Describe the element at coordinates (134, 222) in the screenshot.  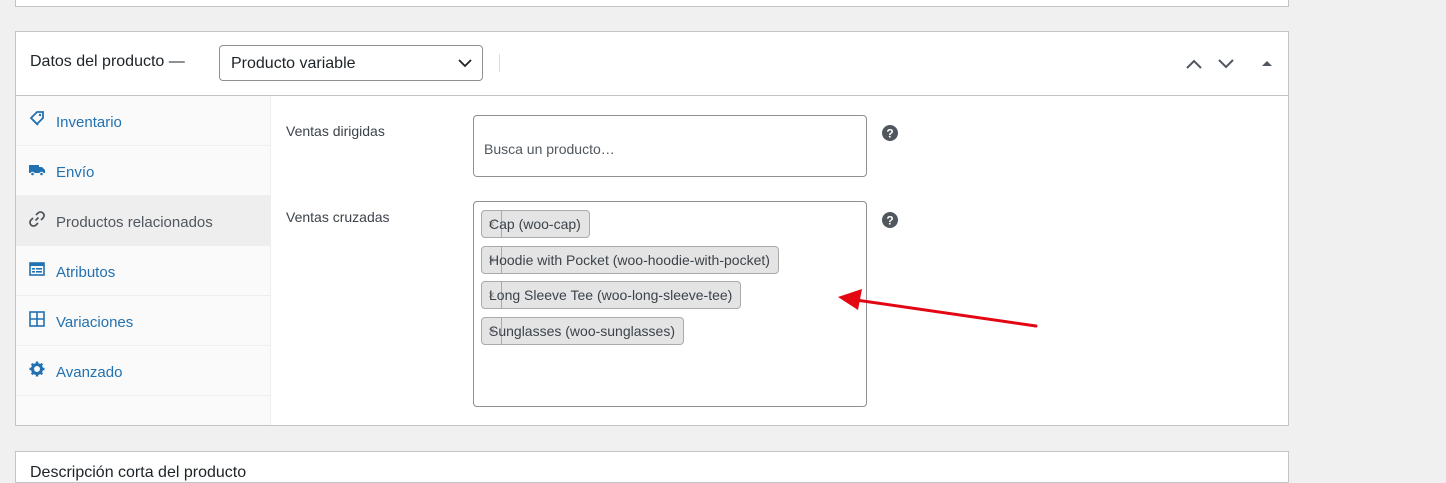
I see `tab-label: Productos relacionados` at that location.